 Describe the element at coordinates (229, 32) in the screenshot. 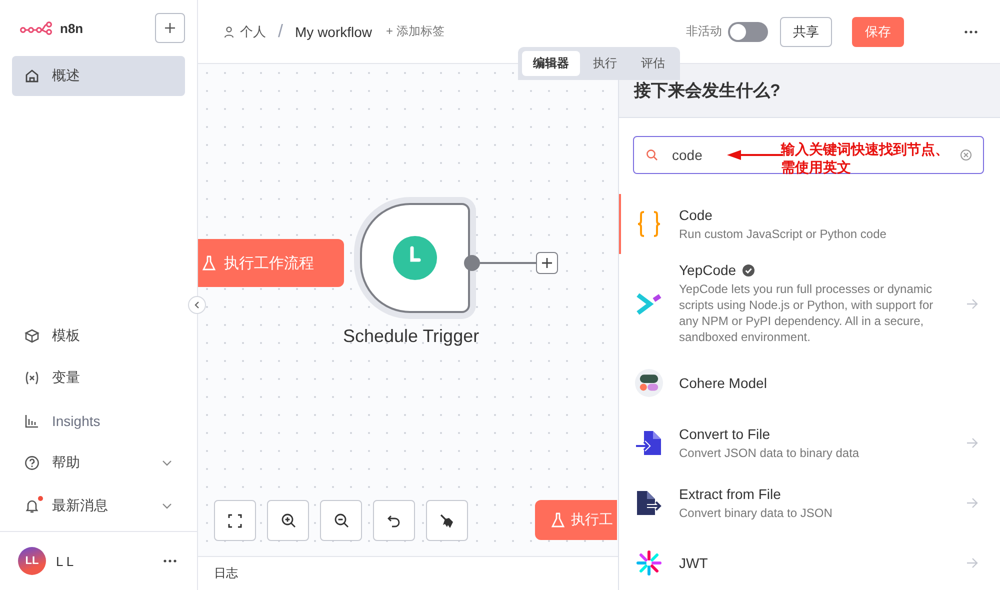

I see `user-icon` at that location.